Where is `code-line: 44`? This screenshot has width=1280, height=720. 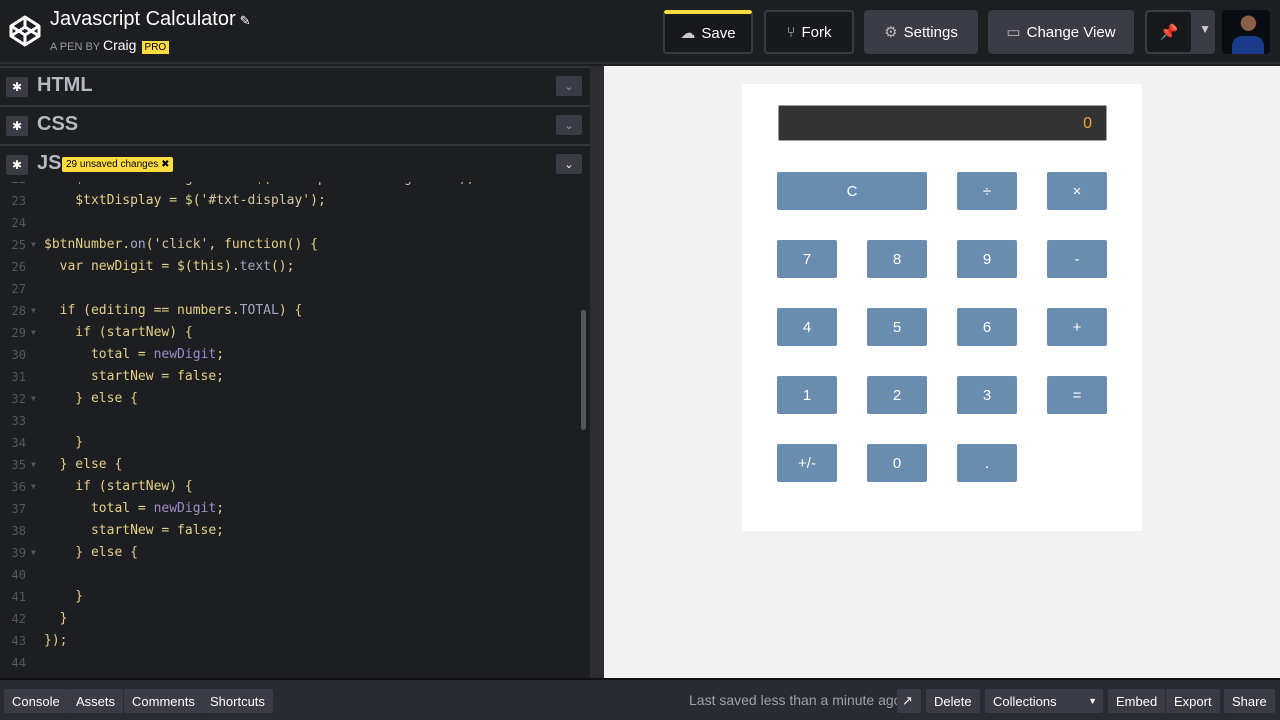 code-line: 44 is located at coordinates (295, 663).